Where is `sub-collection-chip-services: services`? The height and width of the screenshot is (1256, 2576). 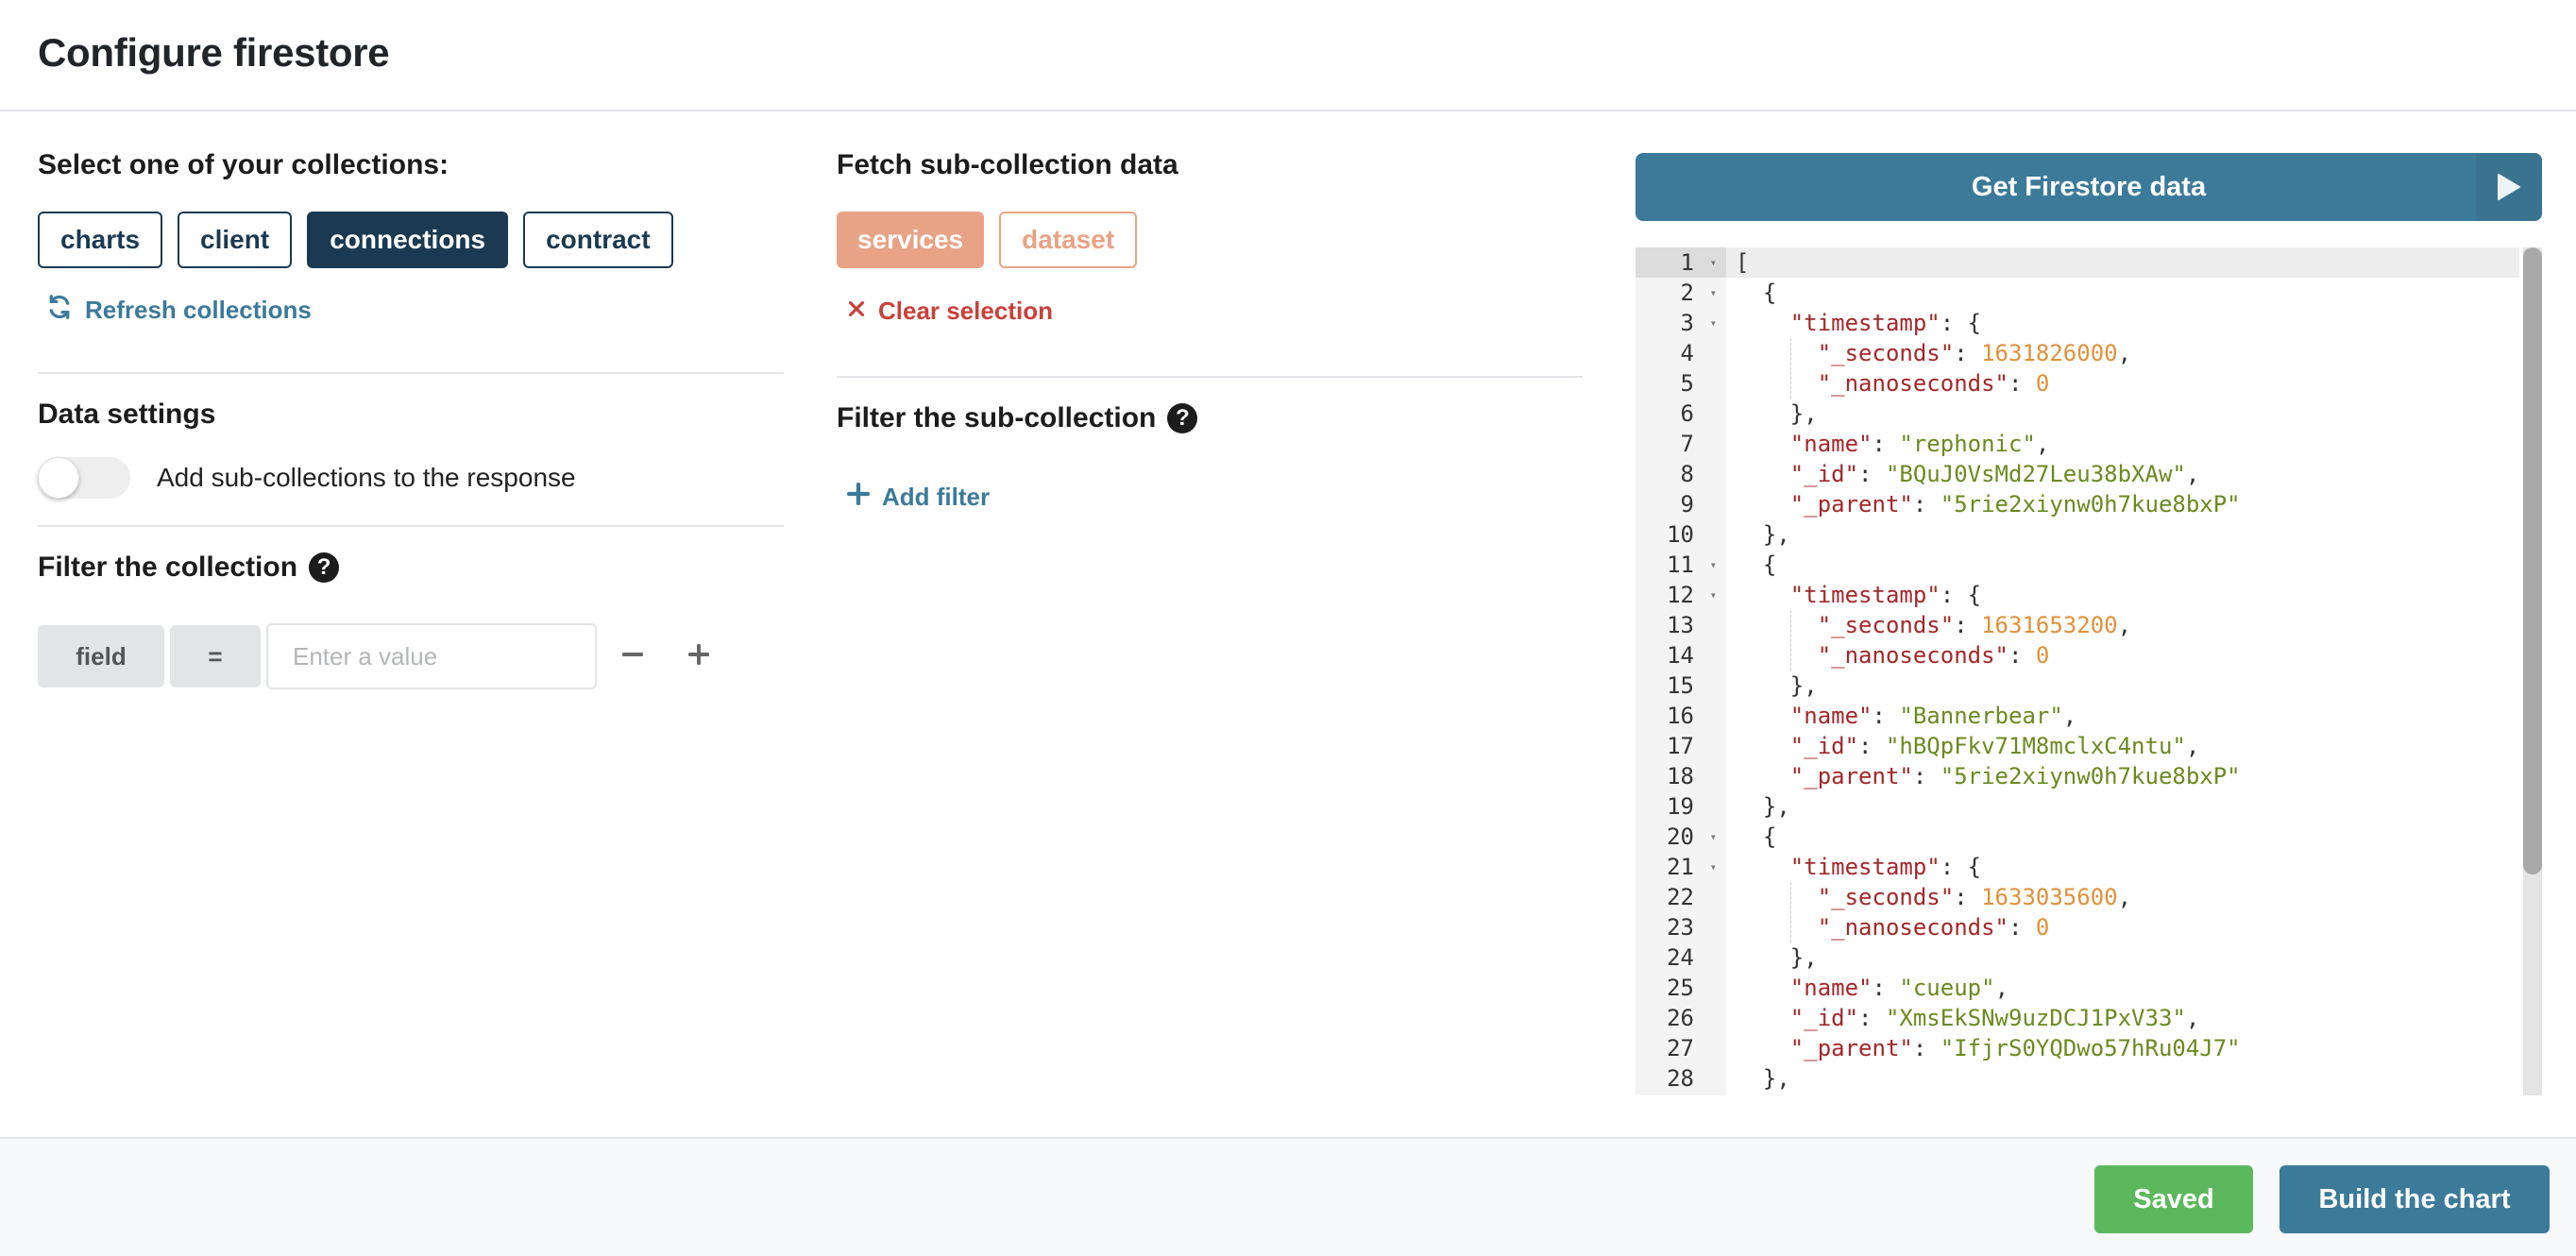 sub-collection-chip-services: services is located at coordinates (911, 240).